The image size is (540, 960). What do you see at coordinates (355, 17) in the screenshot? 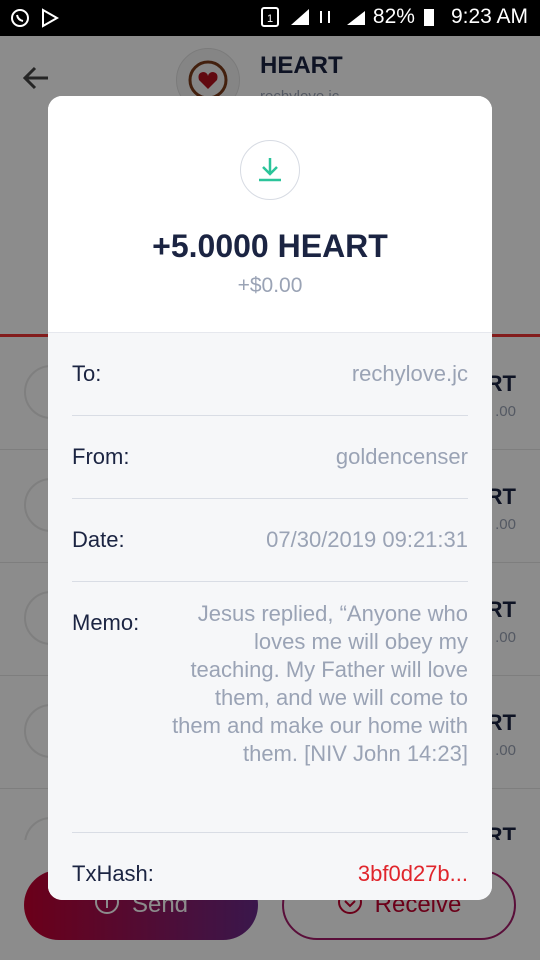
I see `signal-bars-icon` at bounding box center [355, 17].